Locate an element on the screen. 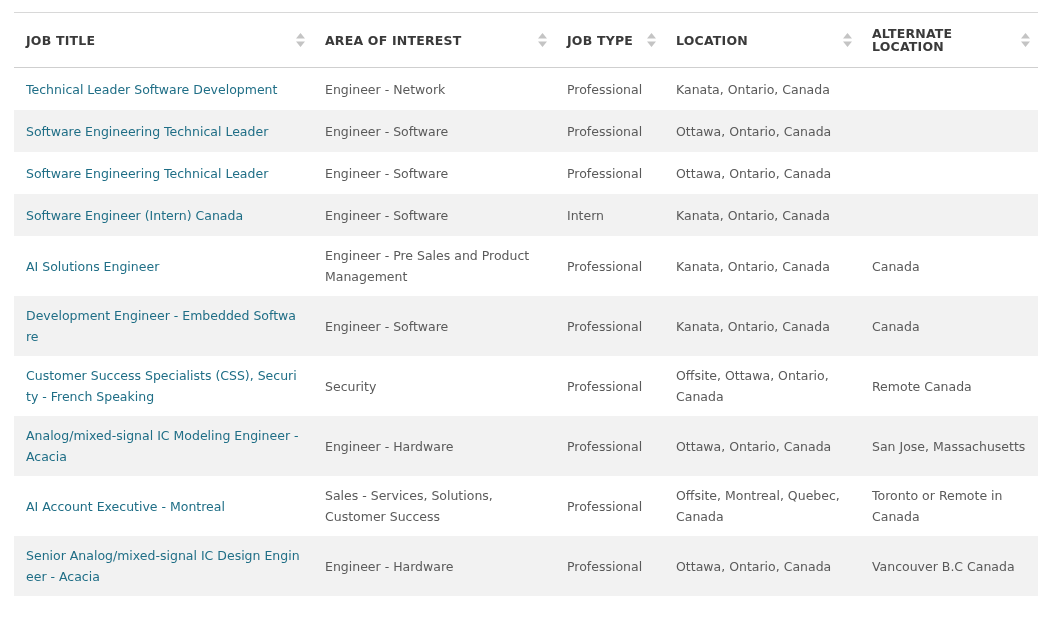 This screenshot has width=1048, height=626. table-cell-text: Sales - Services, Solutions, Customer Success is located at coordinates (409, 506).